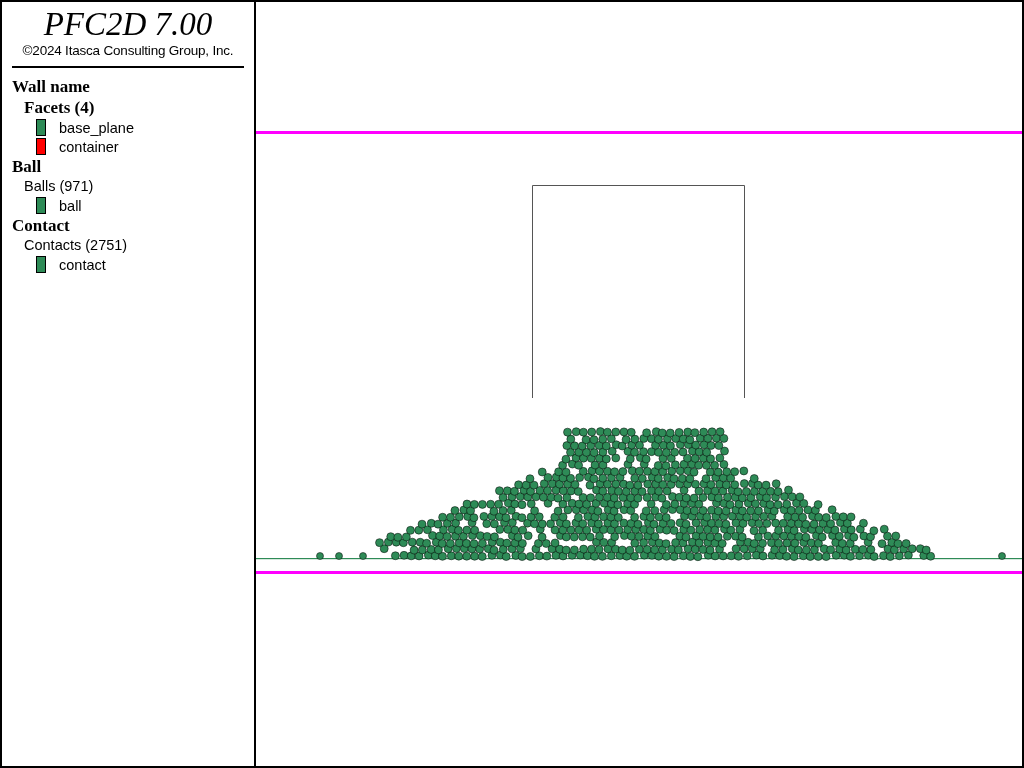  Describe the element at coordinates (82, 264) in the screenshot. I see `legend-item-label: contact` at that location.